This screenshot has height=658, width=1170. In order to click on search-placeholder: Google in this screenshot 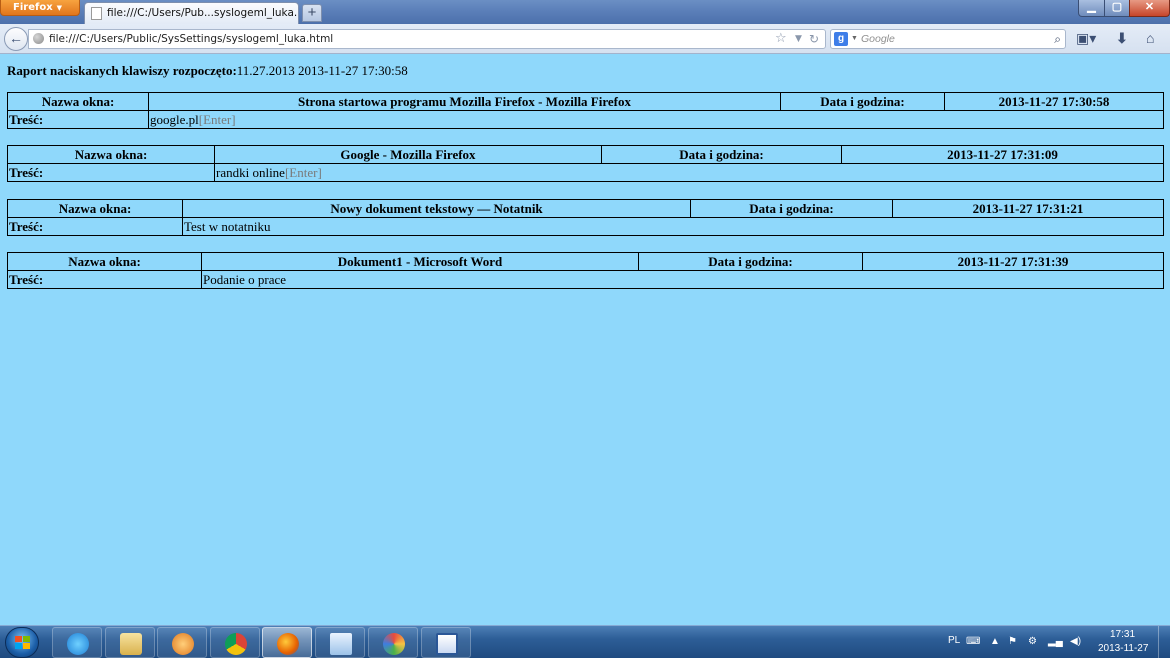, I will do `click(878, 39)`.